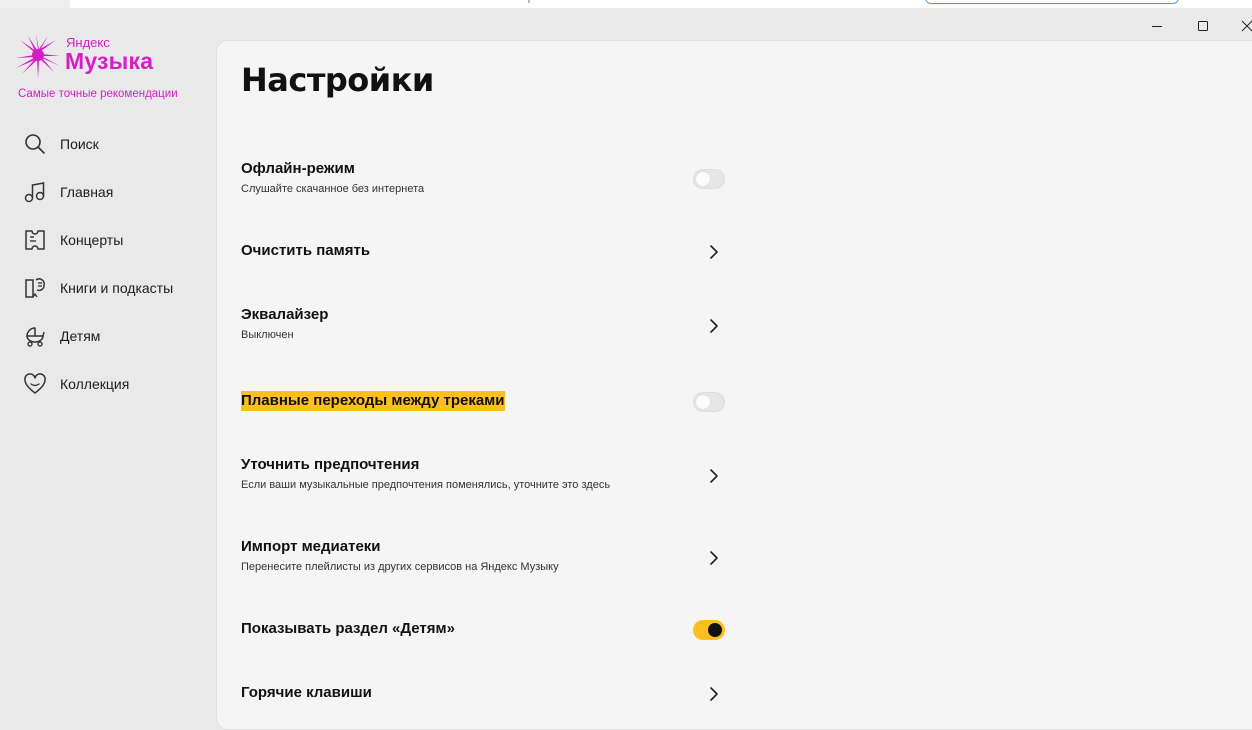  What do you see at coordinates (483, 631) in the screenshot?
I see `setting-show-kids: Показывать раздел «Детям»` at bounding box center [483, 631].